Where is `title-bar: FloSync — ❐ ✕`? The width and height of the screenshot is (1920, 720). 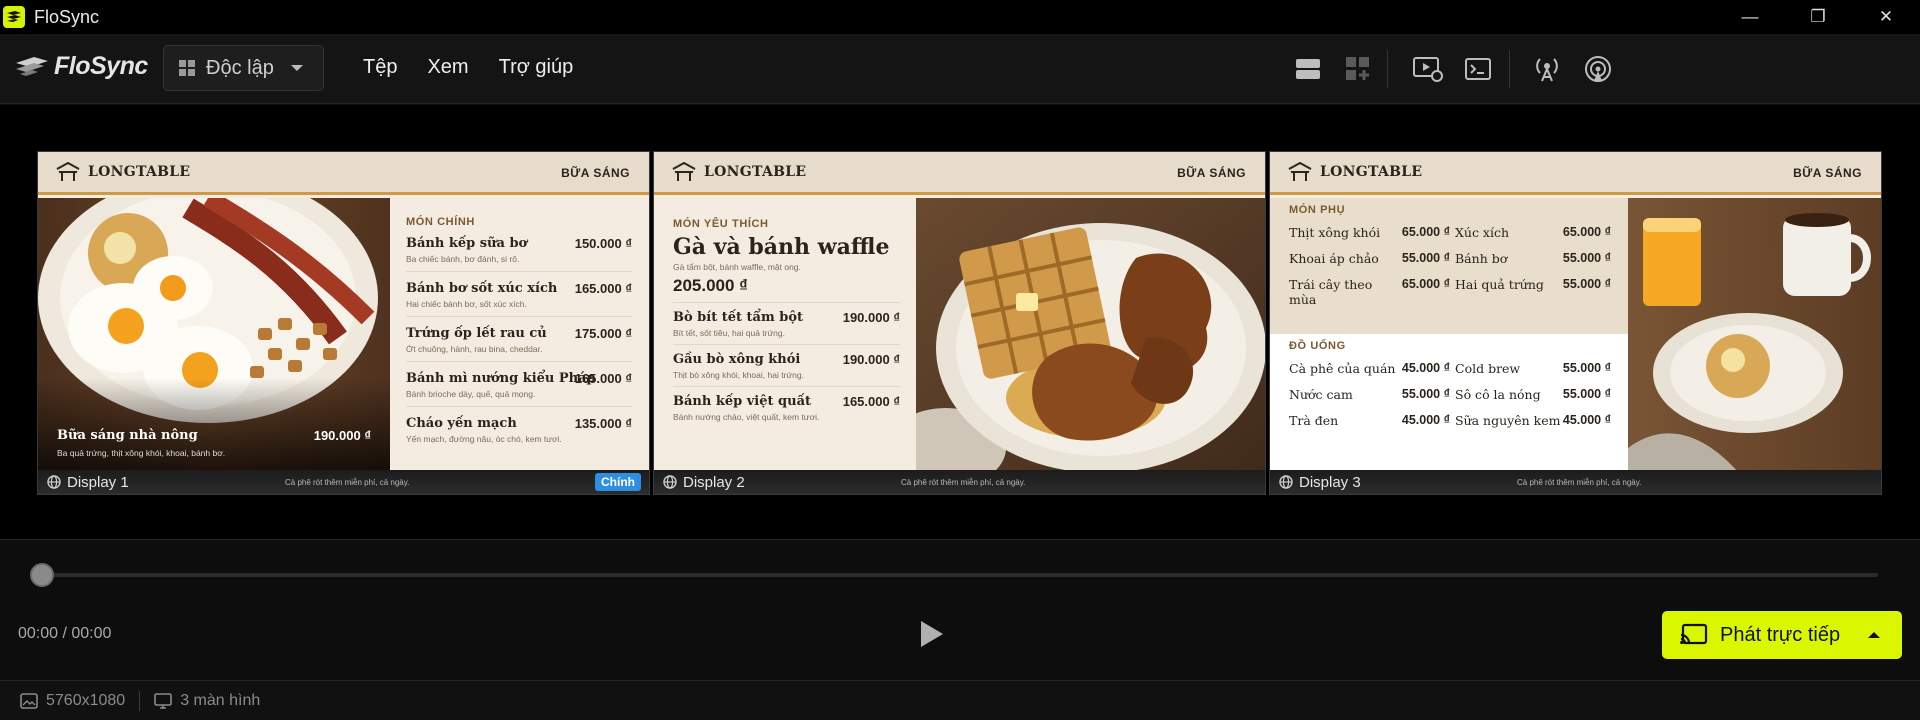 title-bar: FloSync — ❐ ✕ is located at coordinates (960, 17).